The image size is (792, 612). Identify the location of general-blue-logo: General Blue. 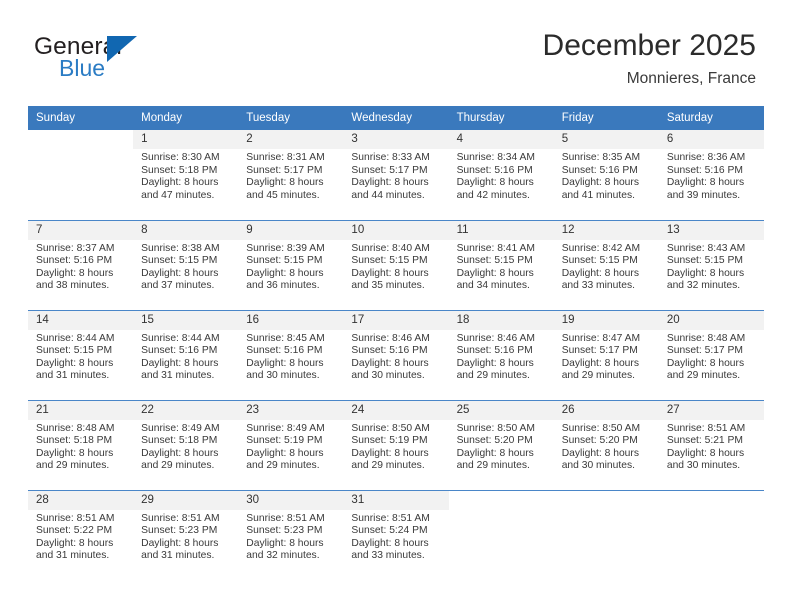
(149, 63).